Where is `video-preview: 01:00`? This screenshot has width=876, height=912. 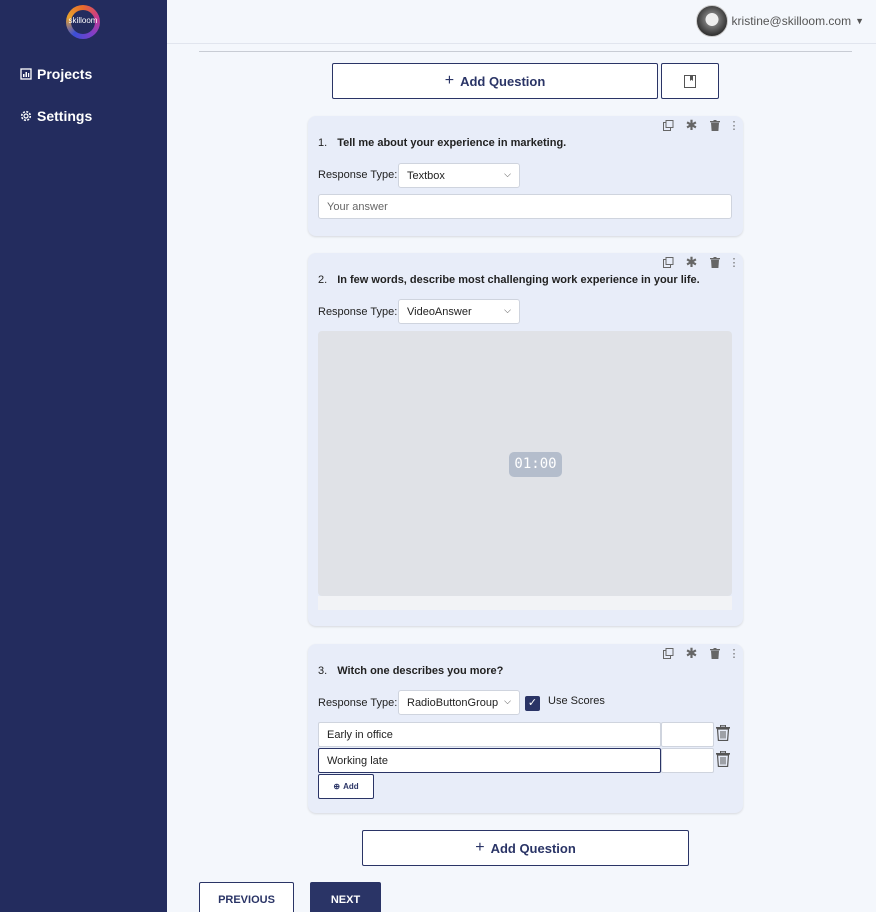
video-preview: 01:00 is located at coordinates (525, 463).